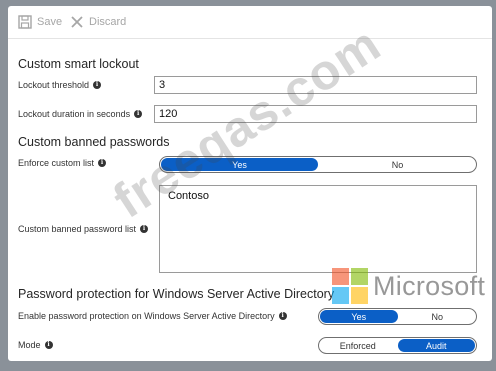  What do you see at coordinates (359, 295) in the screenshot?
I see `logo-square-yellow` at bounding box center [359, 295].